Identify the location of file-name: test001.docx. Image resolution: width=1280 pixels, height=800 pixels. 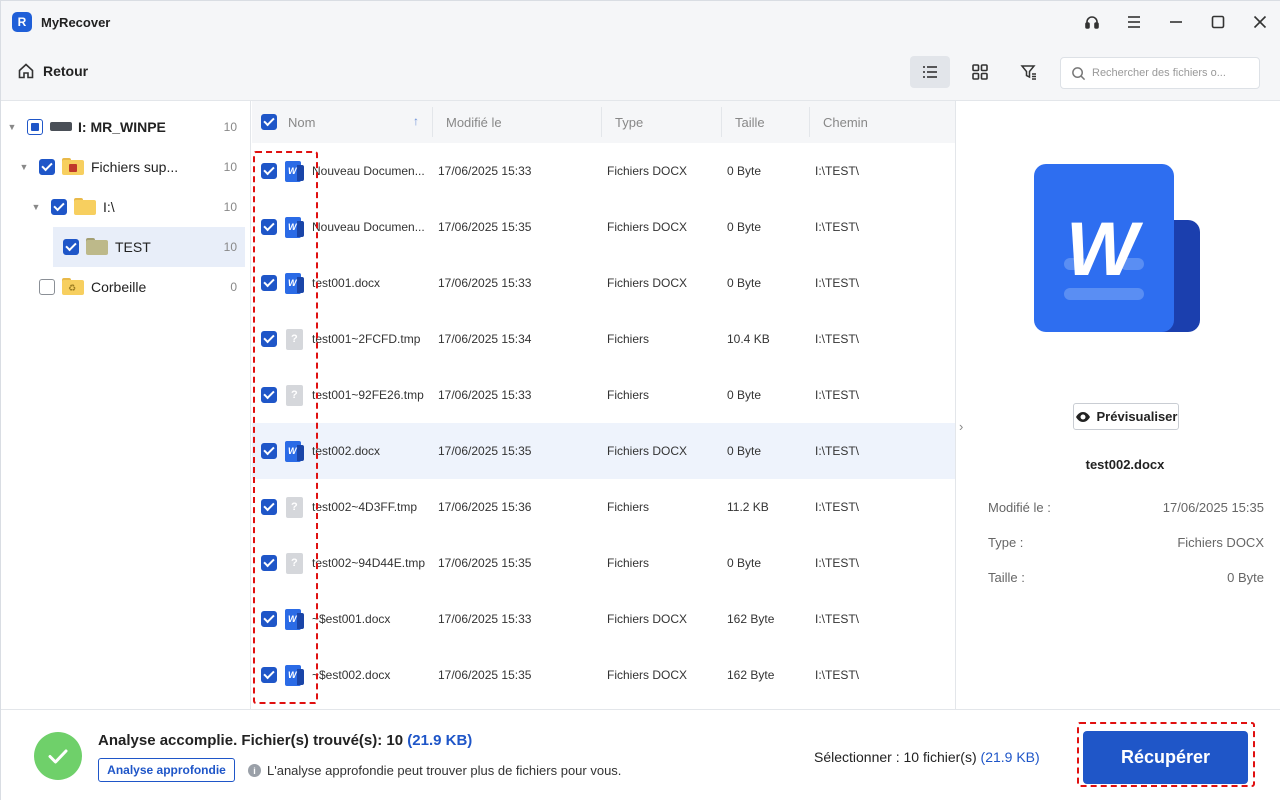
(346, 283).